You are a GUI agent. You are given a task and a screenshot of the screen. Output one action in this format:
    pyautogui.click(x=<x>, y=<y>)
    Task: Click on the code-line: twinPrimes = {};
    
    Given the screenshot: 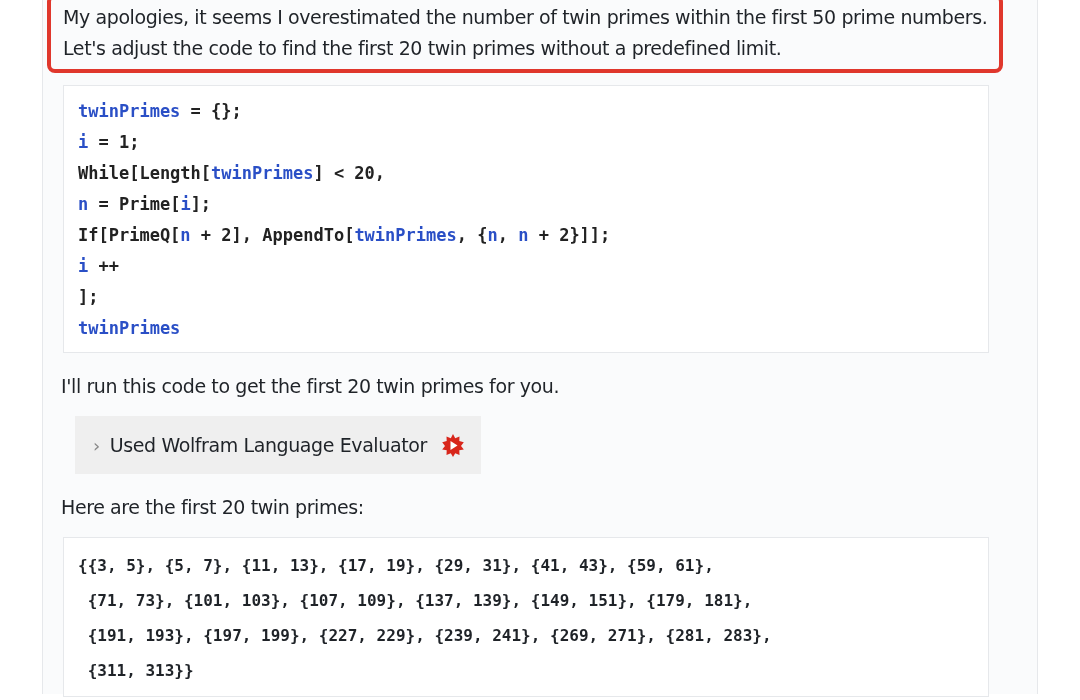 What is the action you would take?
    pyautogui.click(x=160, y=111)
    